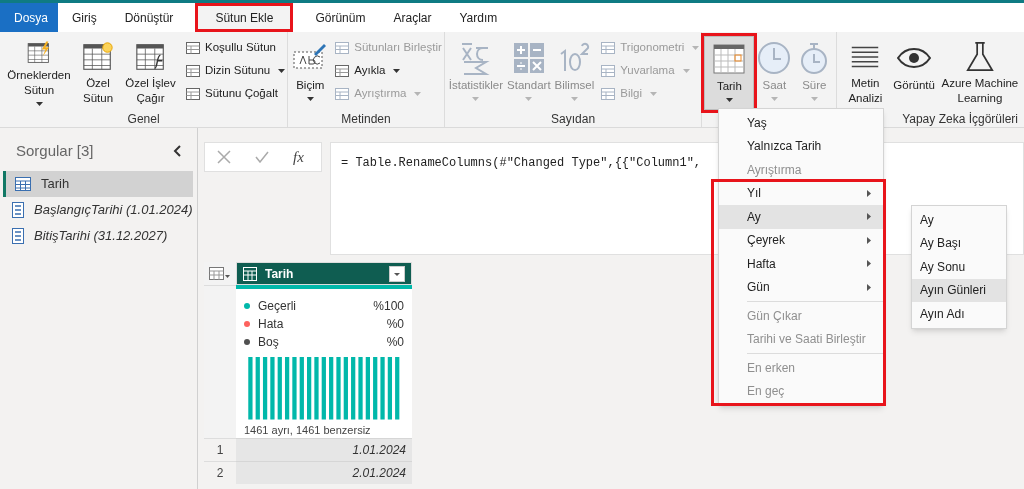 Image resolution: width=1024 pixels, height=489 pixels. I want to click on ribbon-button: Özel Sütun, so click(98, 73).